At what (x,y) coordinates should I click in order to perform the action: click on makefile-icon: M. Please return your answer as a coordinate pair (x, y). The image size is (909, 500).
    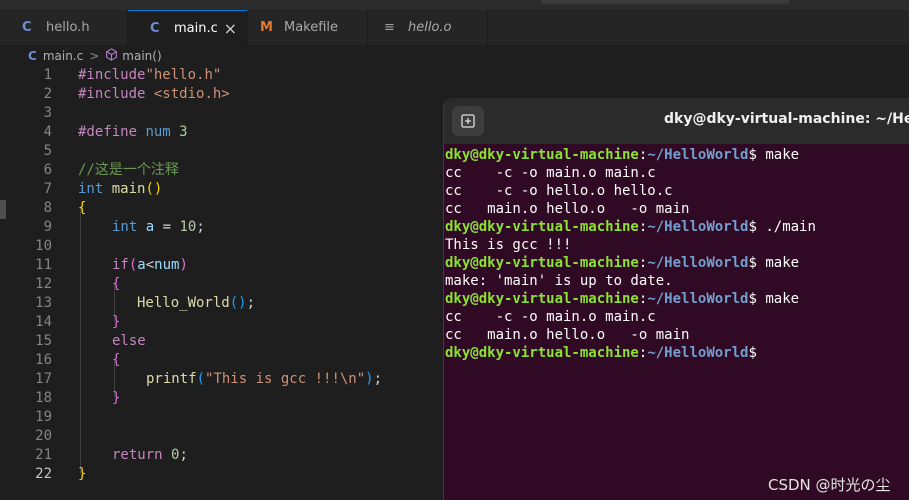
    Looking at the image, I should click on (266, 27).